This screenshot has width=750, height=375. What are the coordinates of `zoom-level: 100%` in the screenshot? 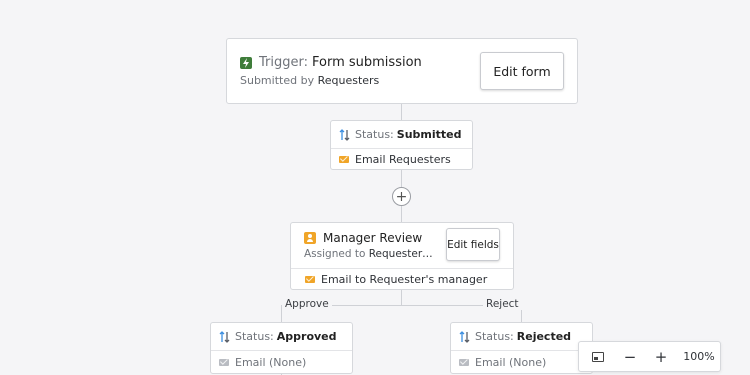 It's located at (699, 356).